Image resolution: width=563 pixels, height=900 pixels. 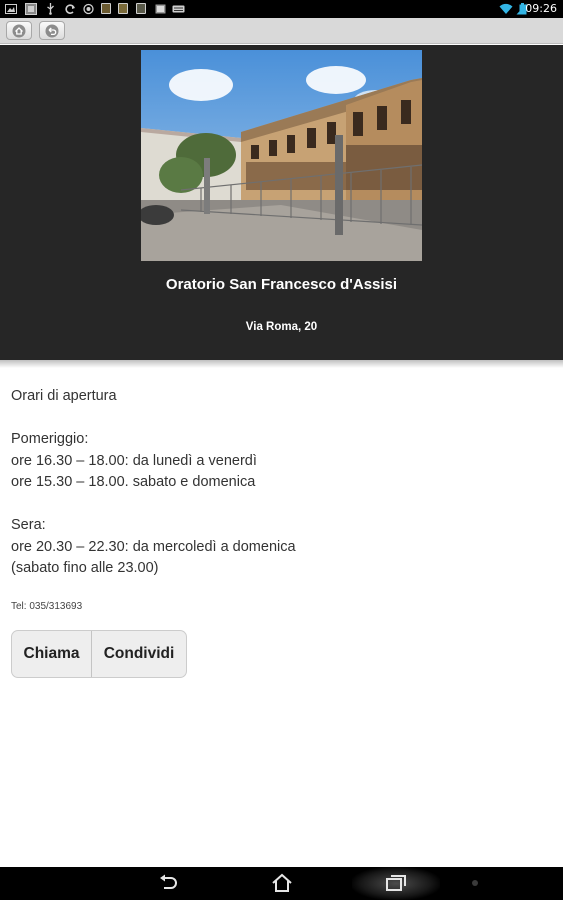 I want to click on place-address: Via Roma, 20, so click(x=281, y=327).